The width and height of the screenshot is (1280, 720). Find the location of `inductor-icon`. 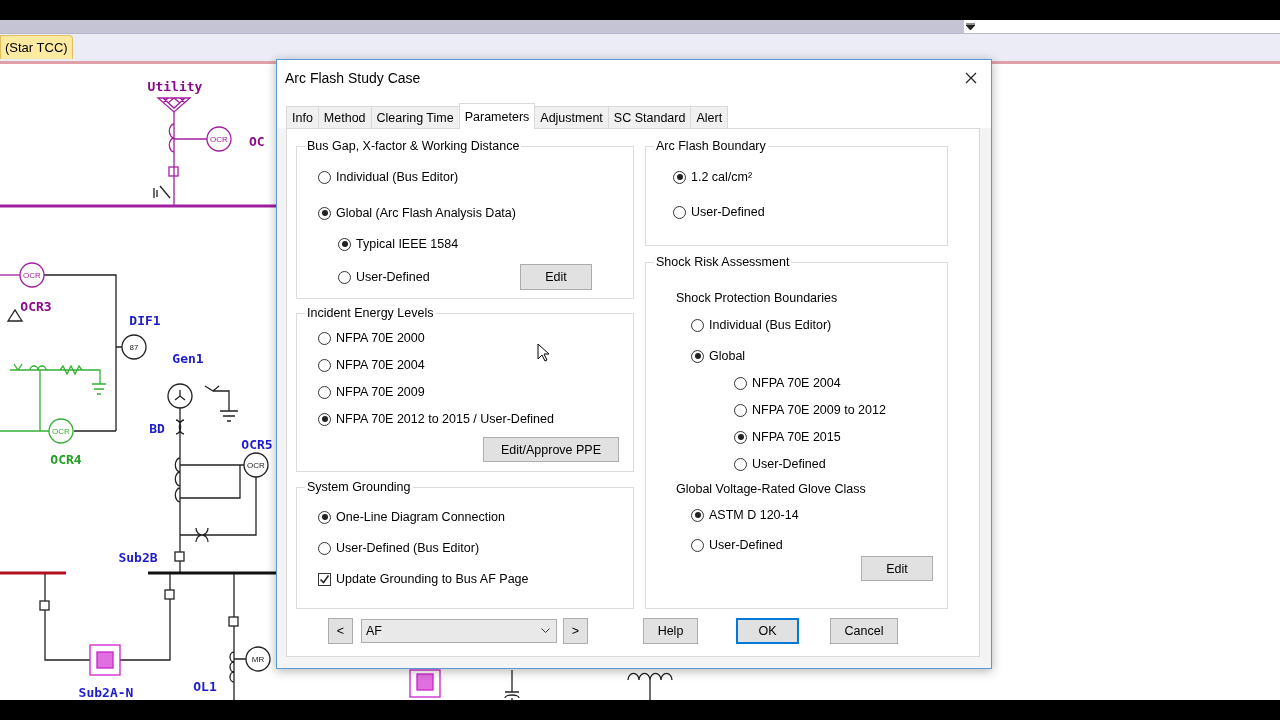

inductor-icon is located at coordinates (650, 687).